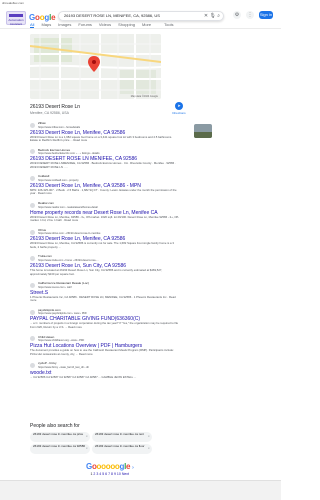  I want to click on directions-button: ➤ Directions, so click(179, 108).